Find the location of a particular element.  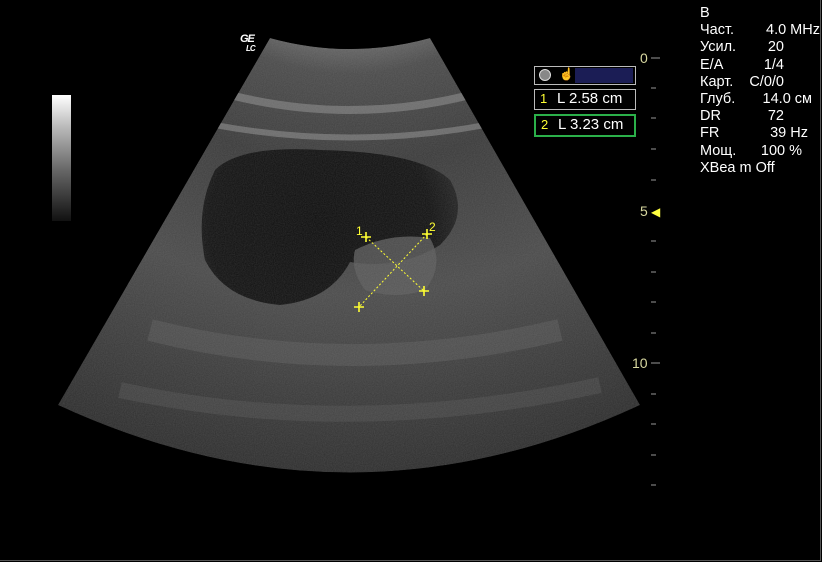

param-row: Глуб. 14.0 cм is located at coordinates (756, 99).